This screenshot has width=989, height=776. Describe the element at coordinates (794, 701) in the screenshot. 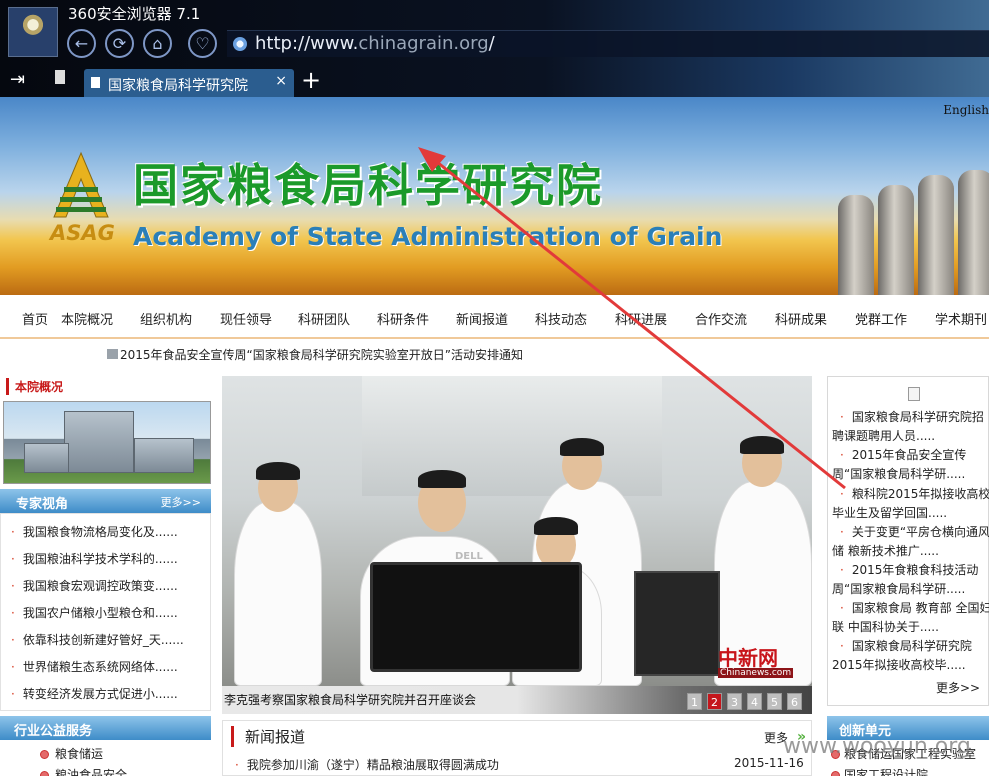

I see `slide-page-6: 6` at that location.